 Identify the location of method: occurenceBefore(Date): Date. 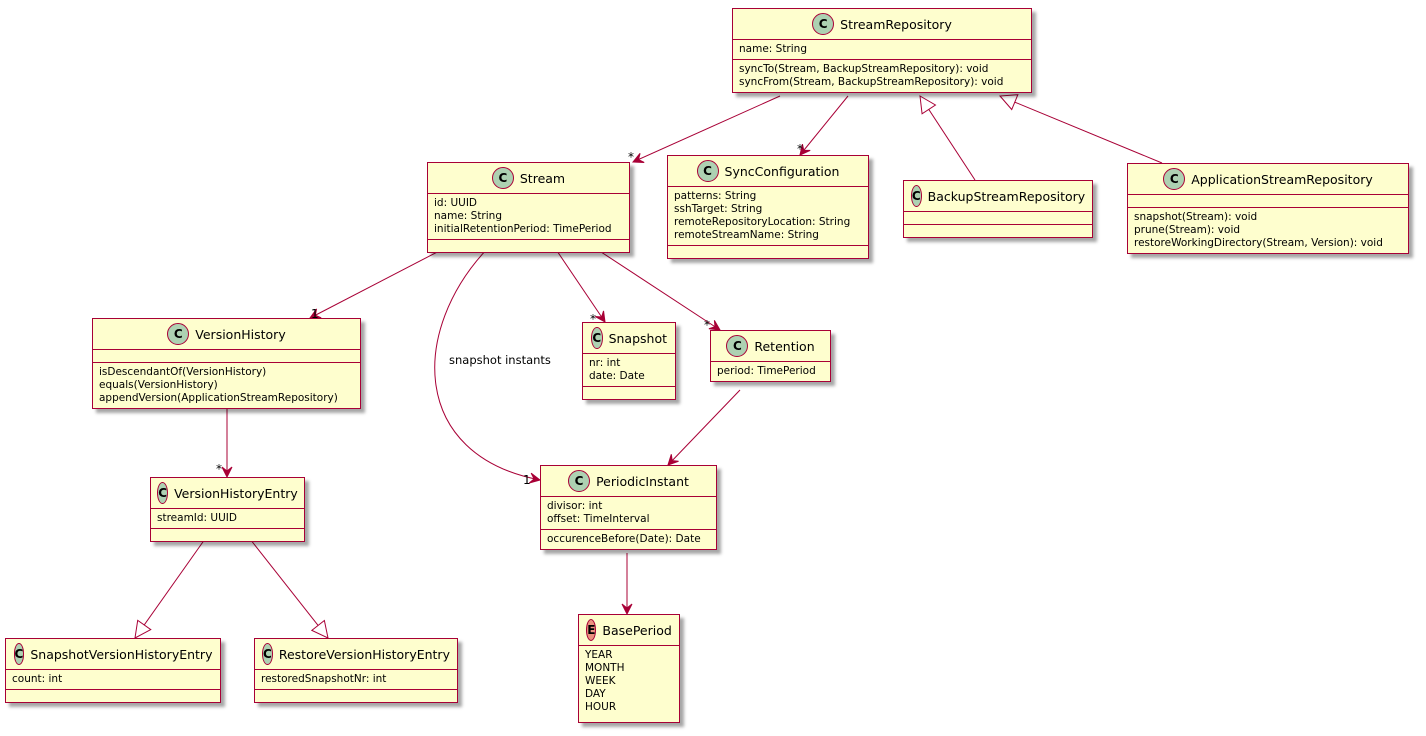
(624, 539).